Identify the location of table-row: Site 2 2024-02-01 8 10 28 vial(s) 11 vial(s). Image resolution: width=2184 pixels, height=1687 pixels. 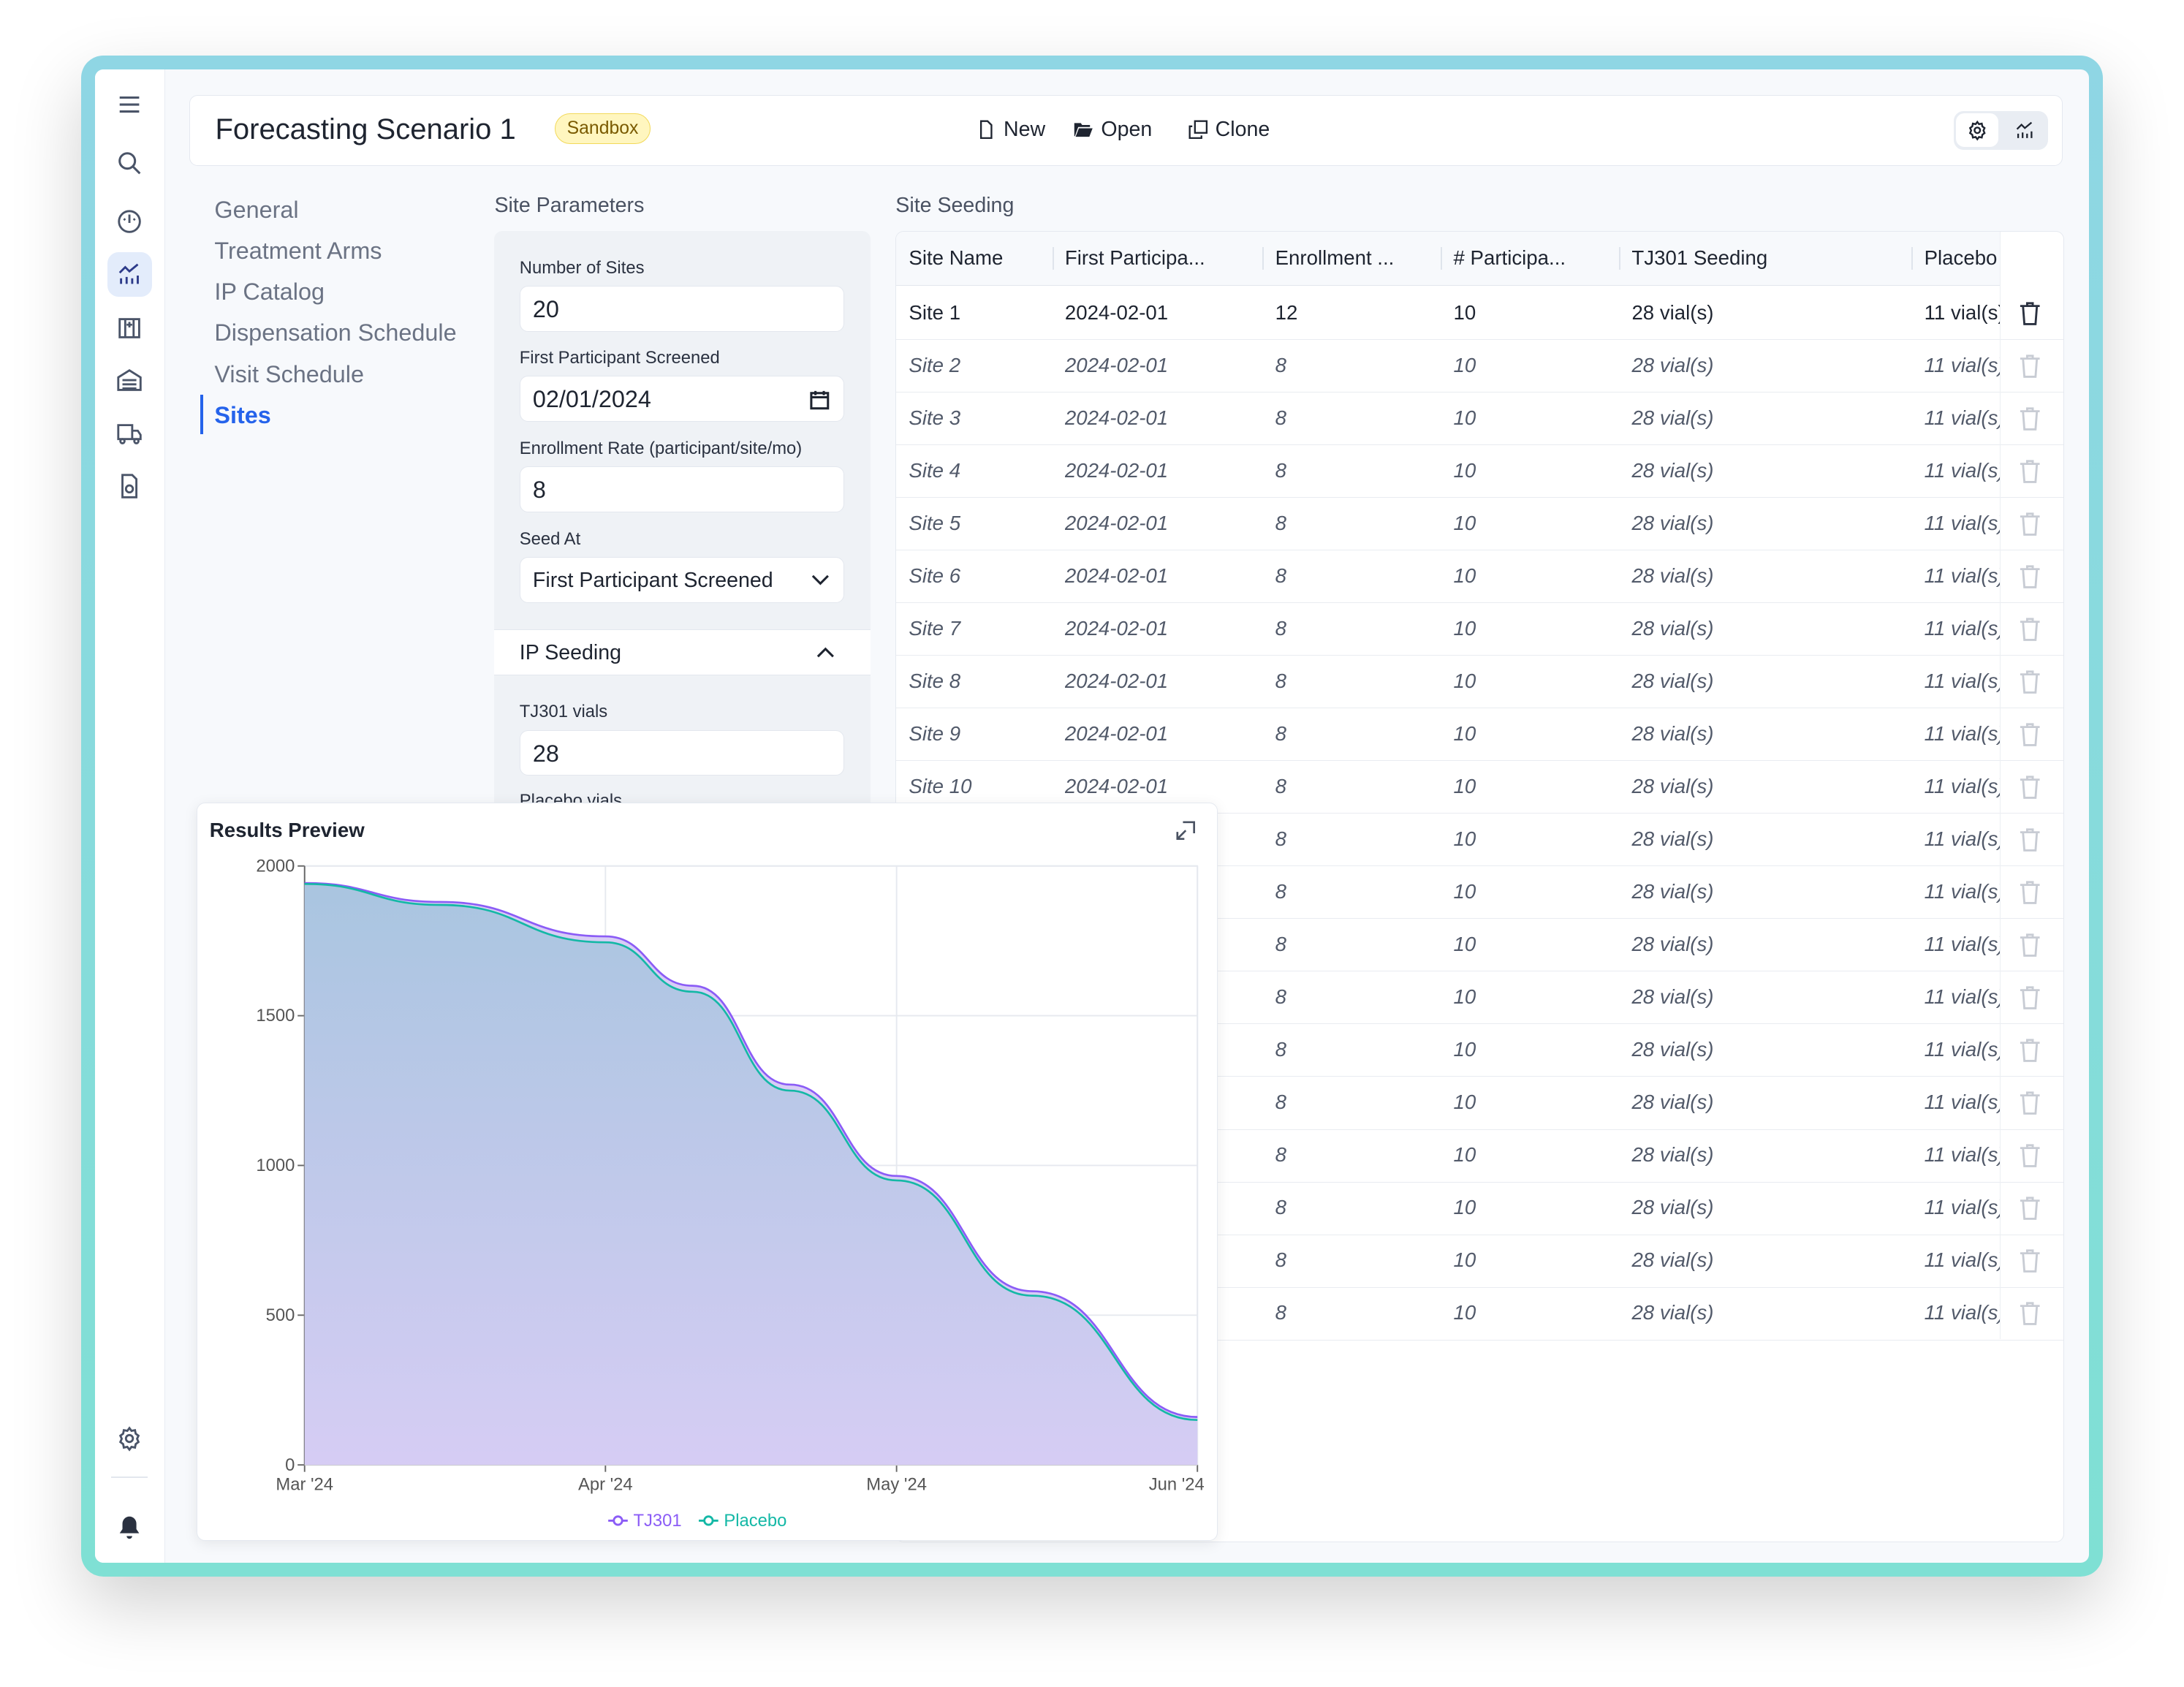
(1480, 366).